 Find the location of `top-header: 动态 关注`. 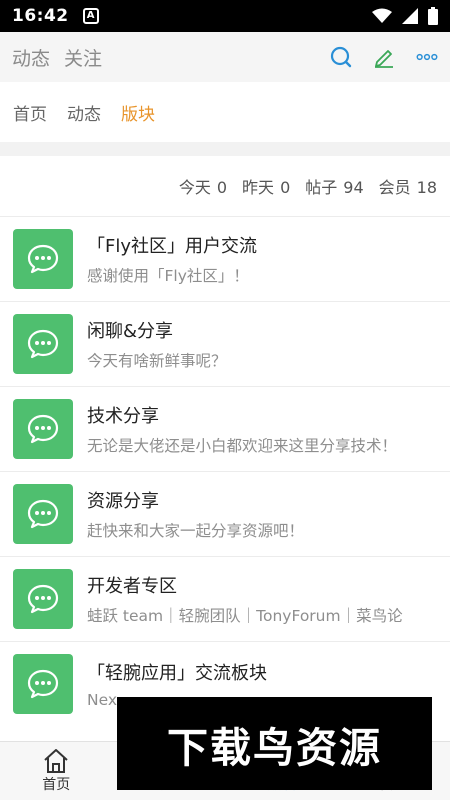

top-header: 动态 关注 is located at coordinates (225, 57).